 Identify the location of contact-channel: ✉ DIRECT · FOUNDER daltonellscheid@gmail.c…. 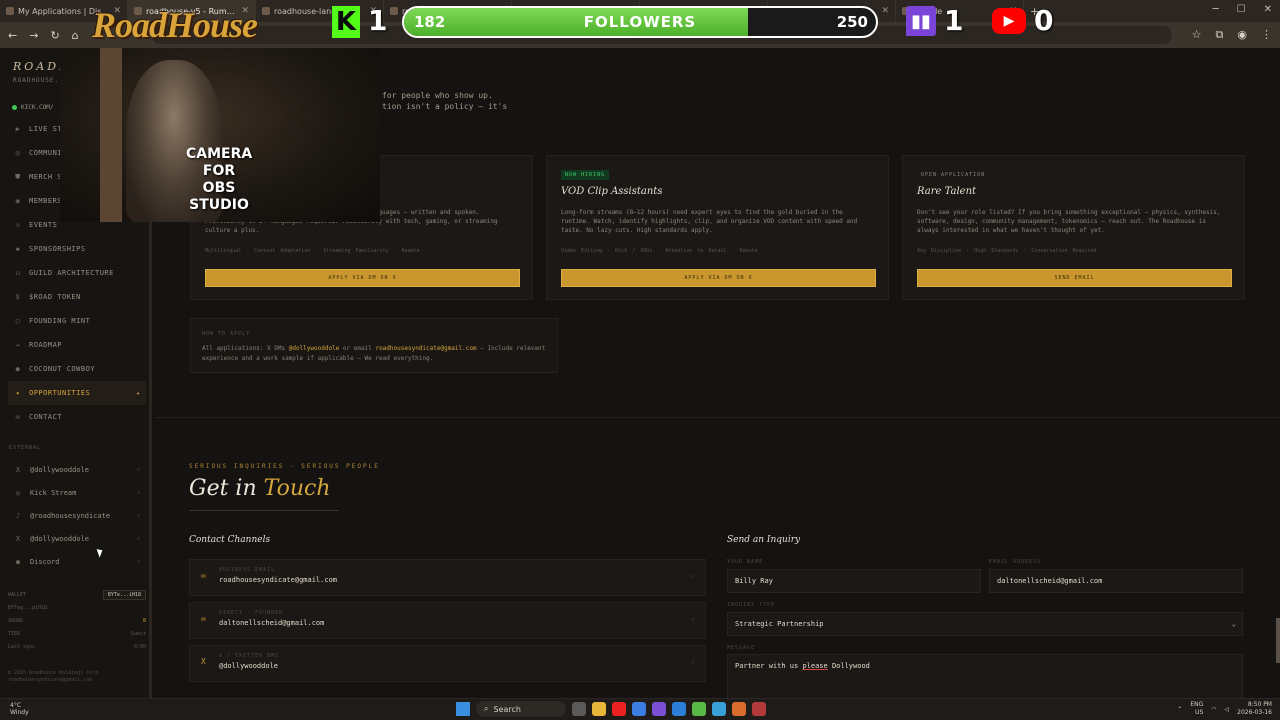
(447, 620).